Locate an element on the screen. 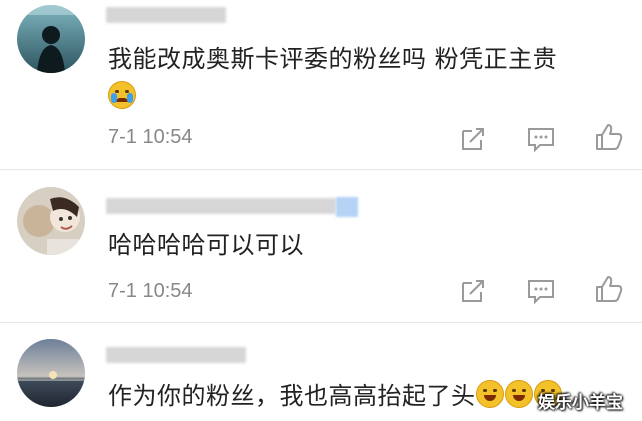 Image resolution: width=642 pixels, height=421 pixels. comment-text: 哈哈哈哈可以可以 is located at coordinates (206, 245).